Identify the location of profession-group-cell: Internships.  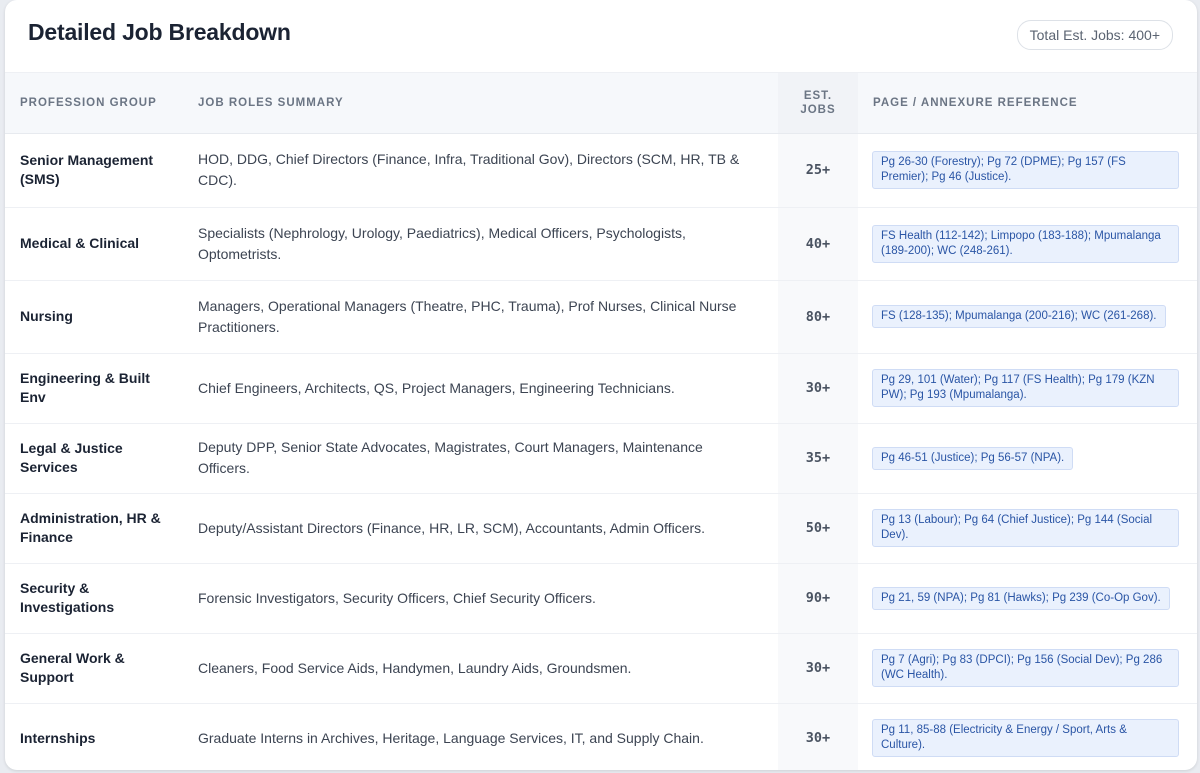
(58, 737).